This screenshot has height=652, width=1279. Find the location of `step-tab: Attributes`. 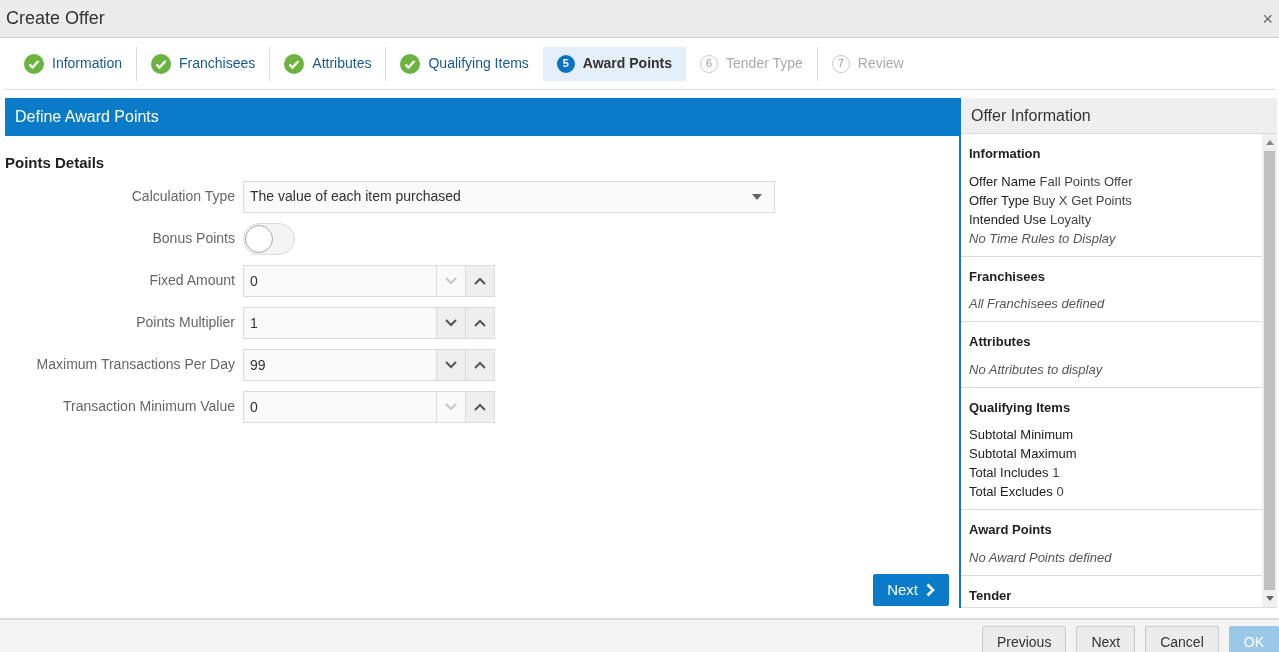

step-tab: Attributes is located at coordinates (328, 63).